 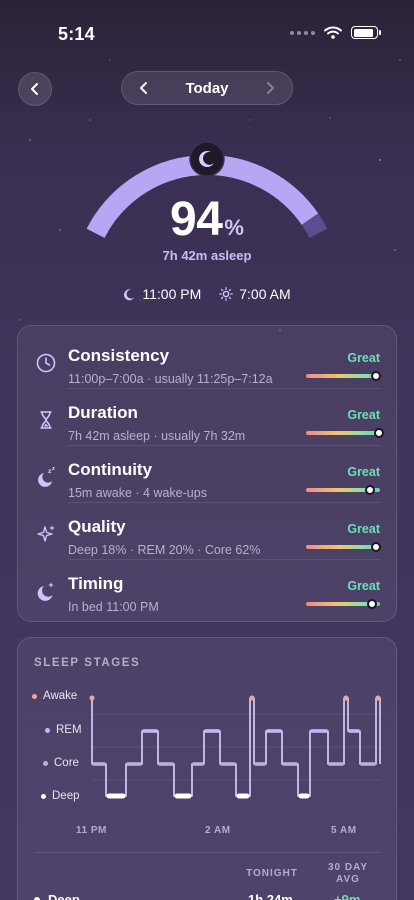 What do you see at coordinates (170, 379) in the screenshot?
I see `metric-subtitle: 11:00p–7:00a · usually 11:25p–7:12a` at bounding box center [170, 379].